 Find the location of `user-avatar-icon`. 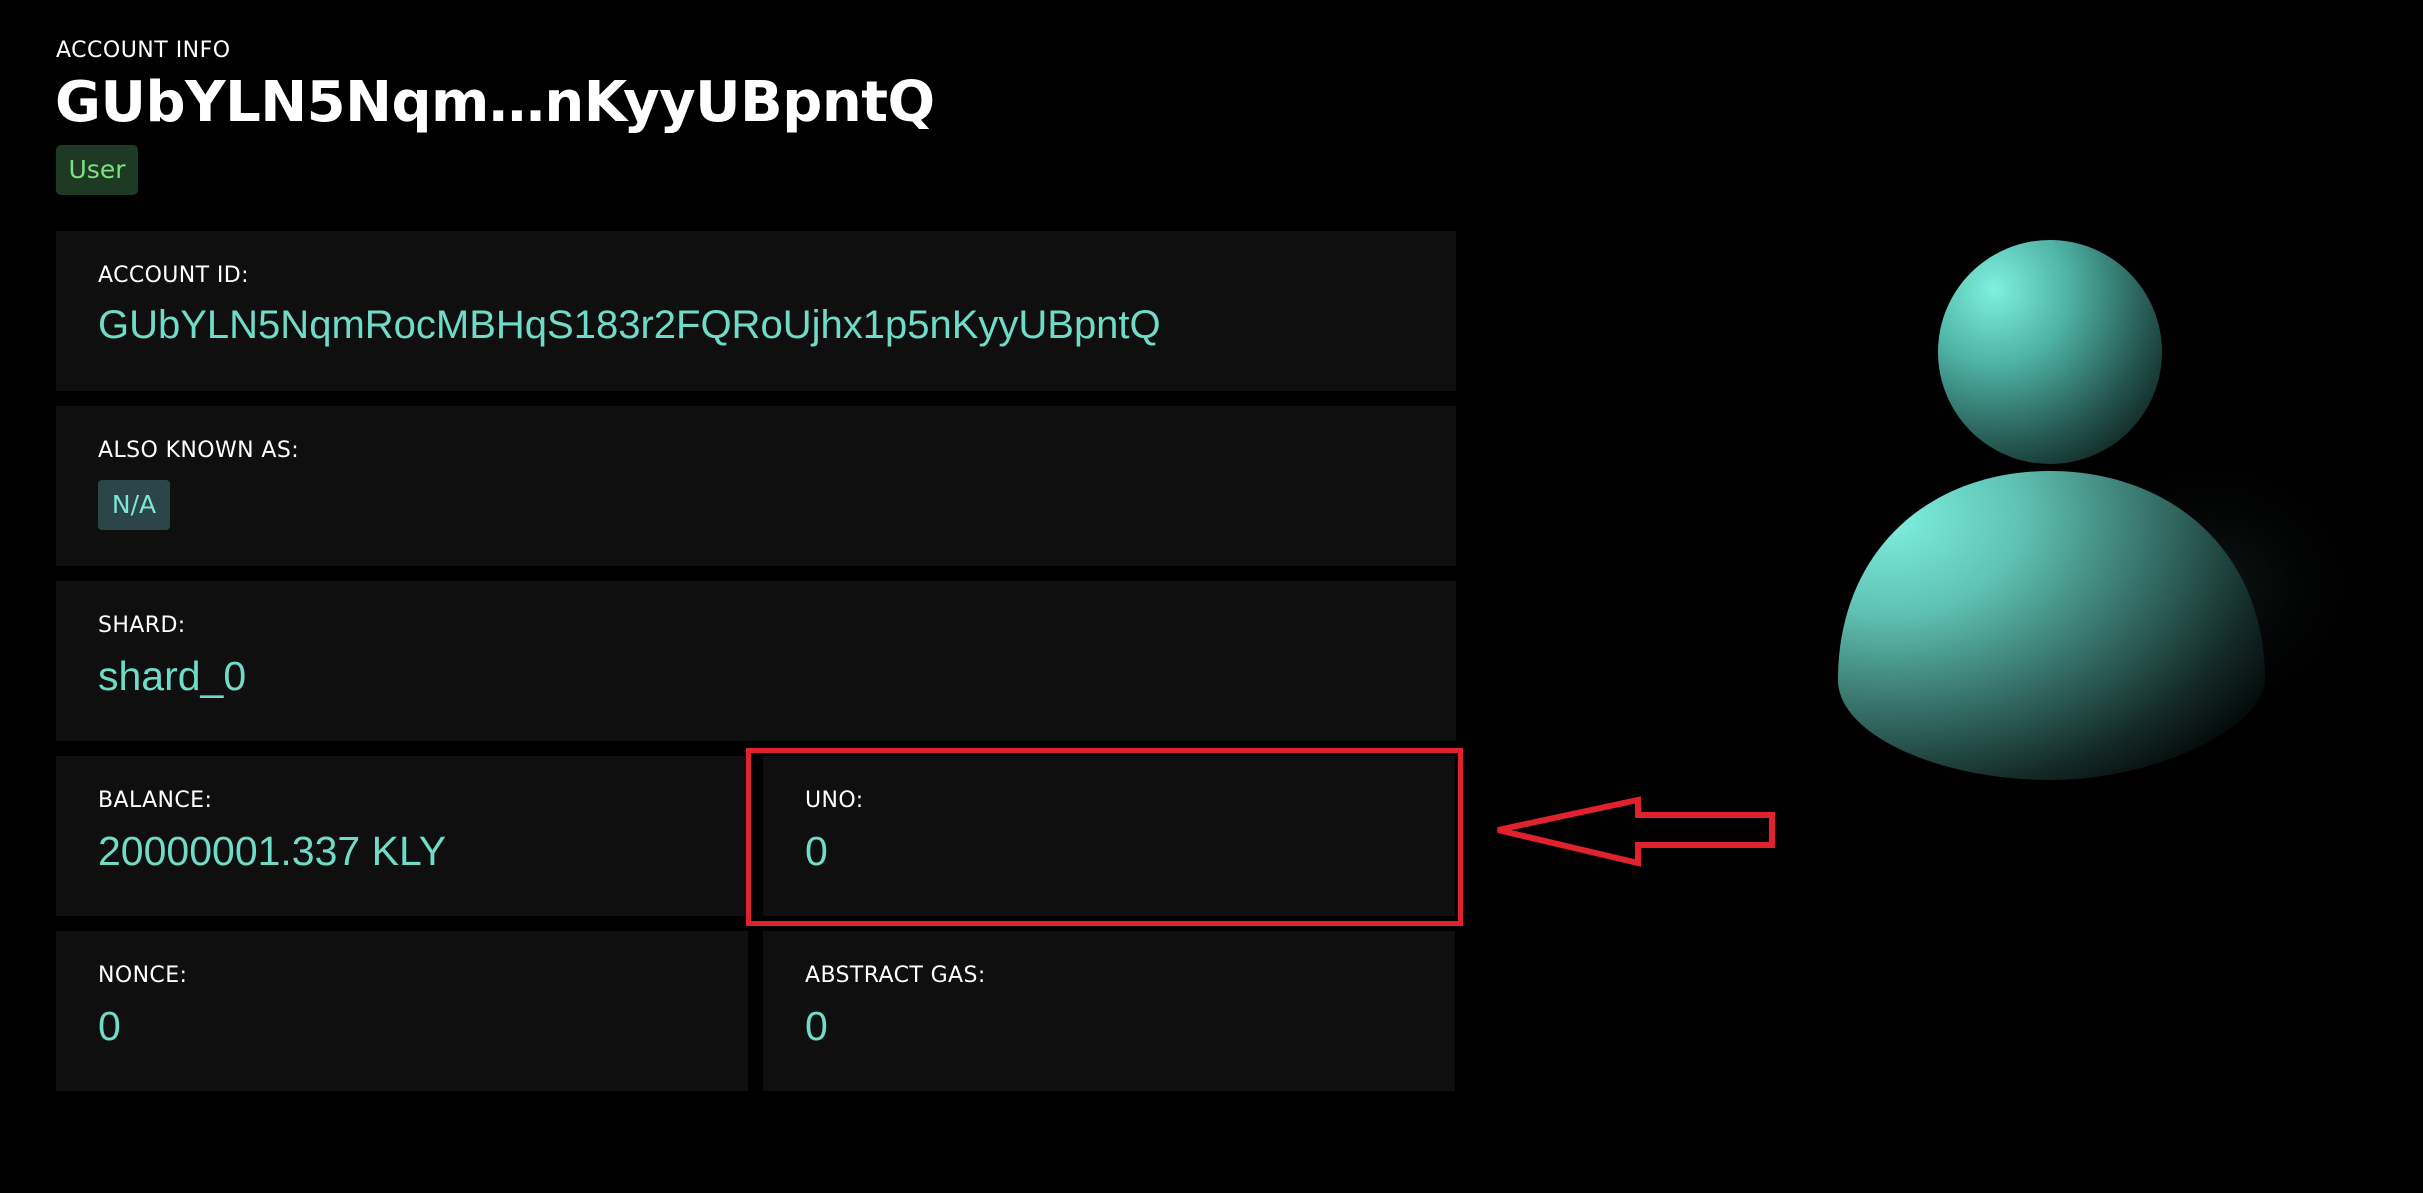

user-avatar-icon is located at coordinates (2109, 510).